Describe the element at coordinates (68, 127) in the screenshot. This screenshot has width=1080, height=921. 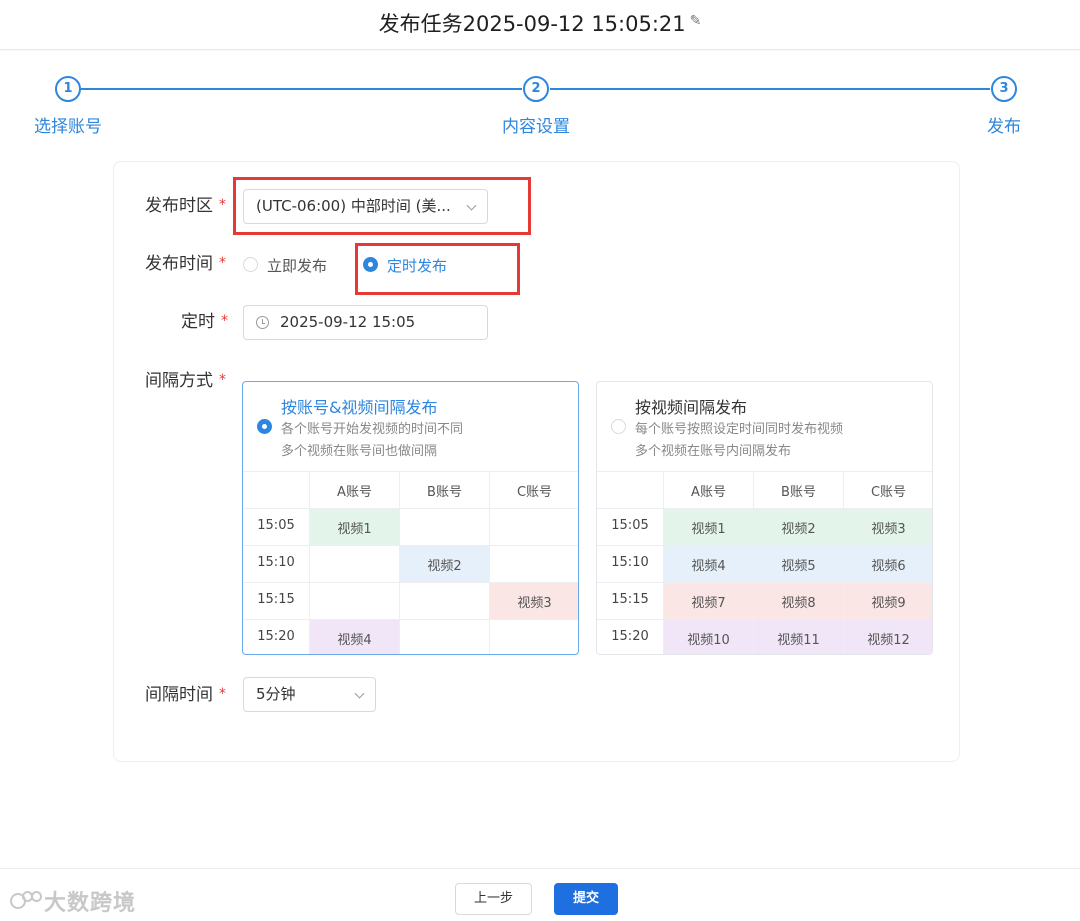
I see `step-1-label: 选择账号` at that location.